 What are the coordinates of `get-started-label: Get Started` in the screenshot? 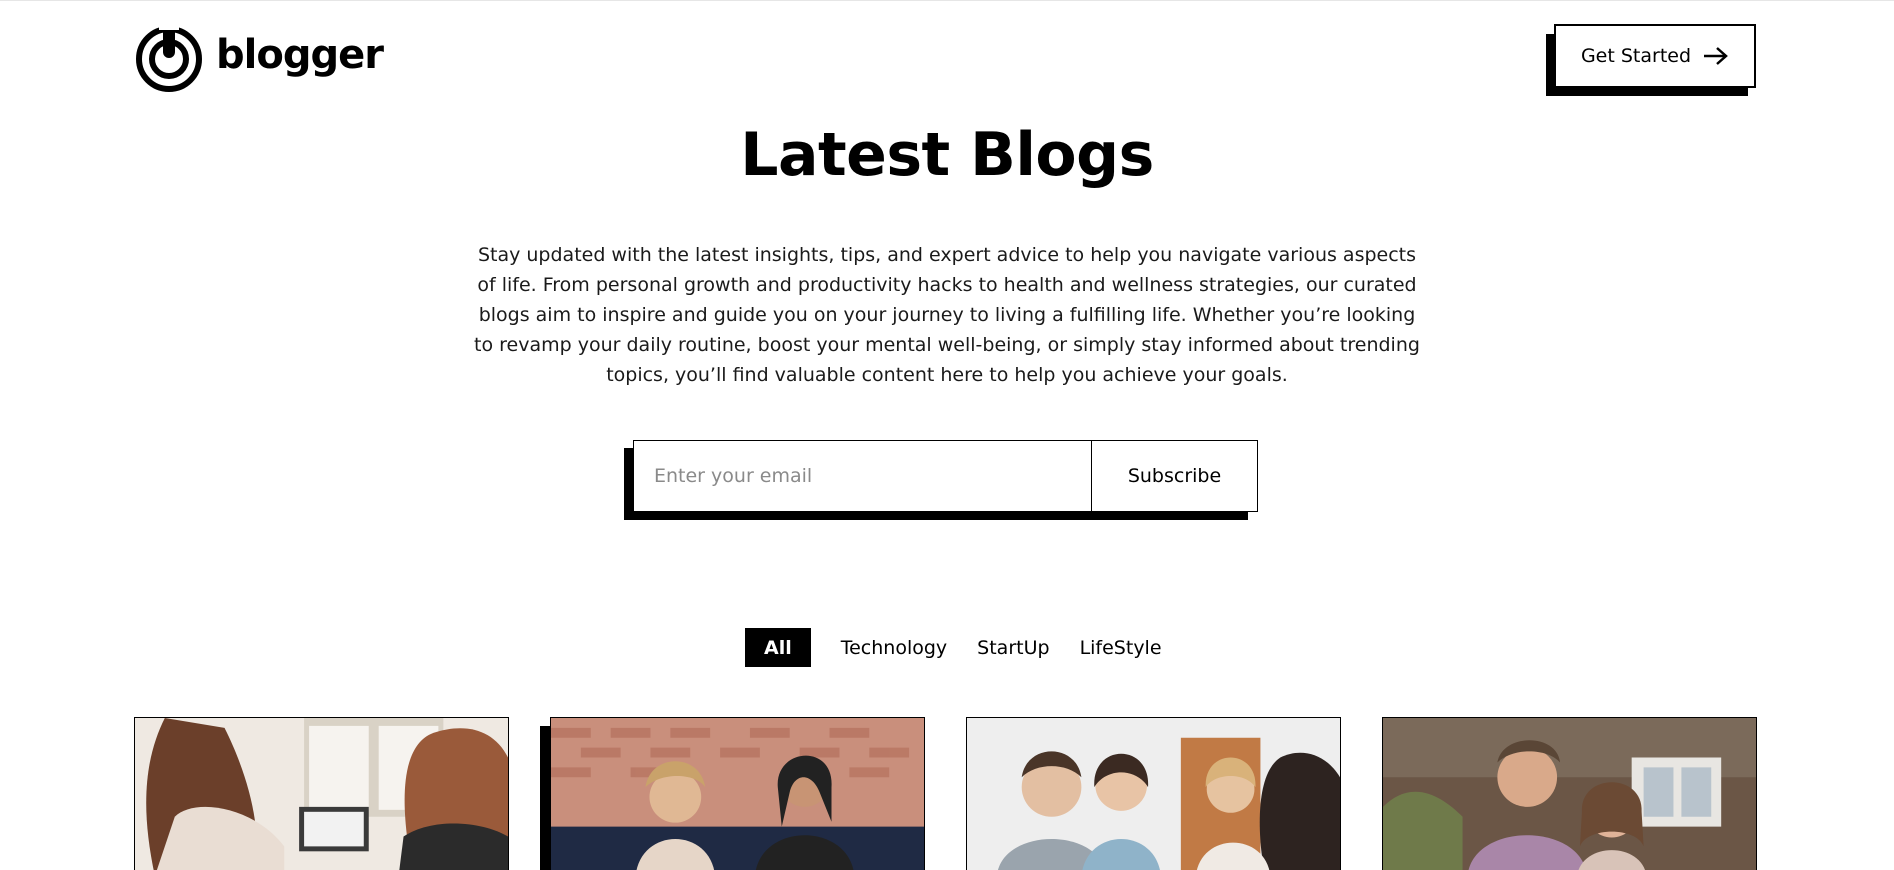 It's located at (1636, 56).